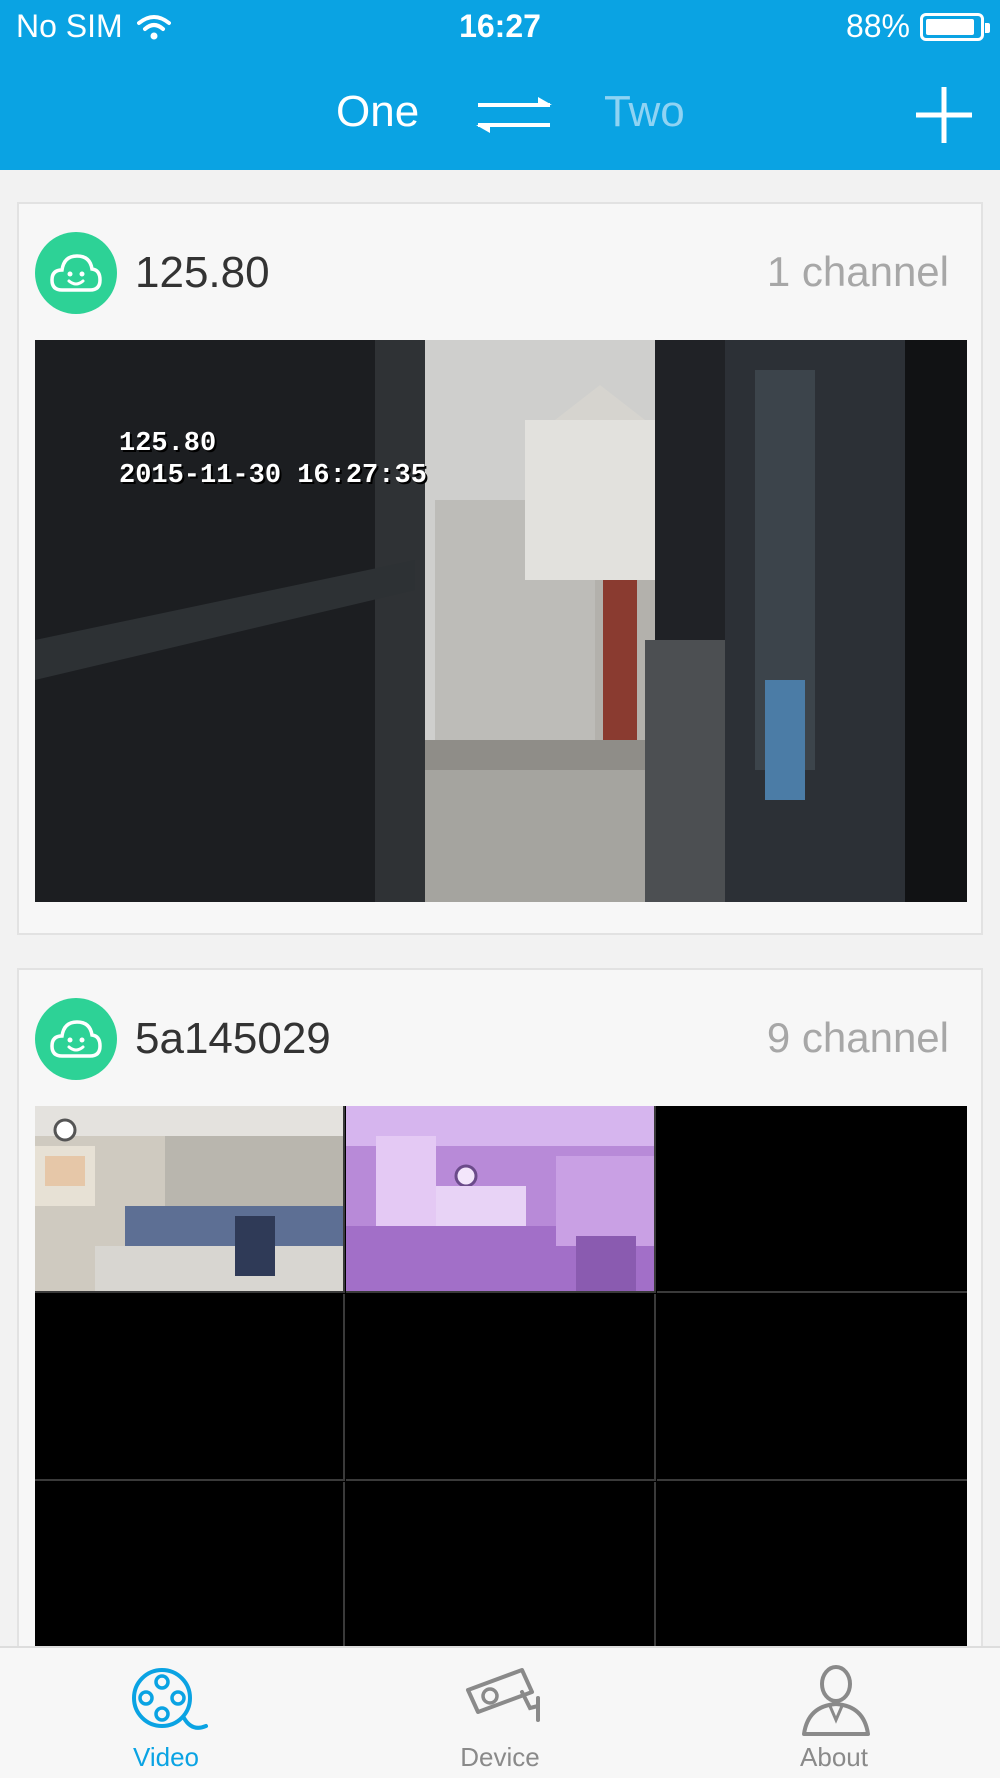 The image size is (1000, 1778). Describe the element at coordinates (857, 1037) in the screenshot. I see `channel-count: 9 channel` at that location.